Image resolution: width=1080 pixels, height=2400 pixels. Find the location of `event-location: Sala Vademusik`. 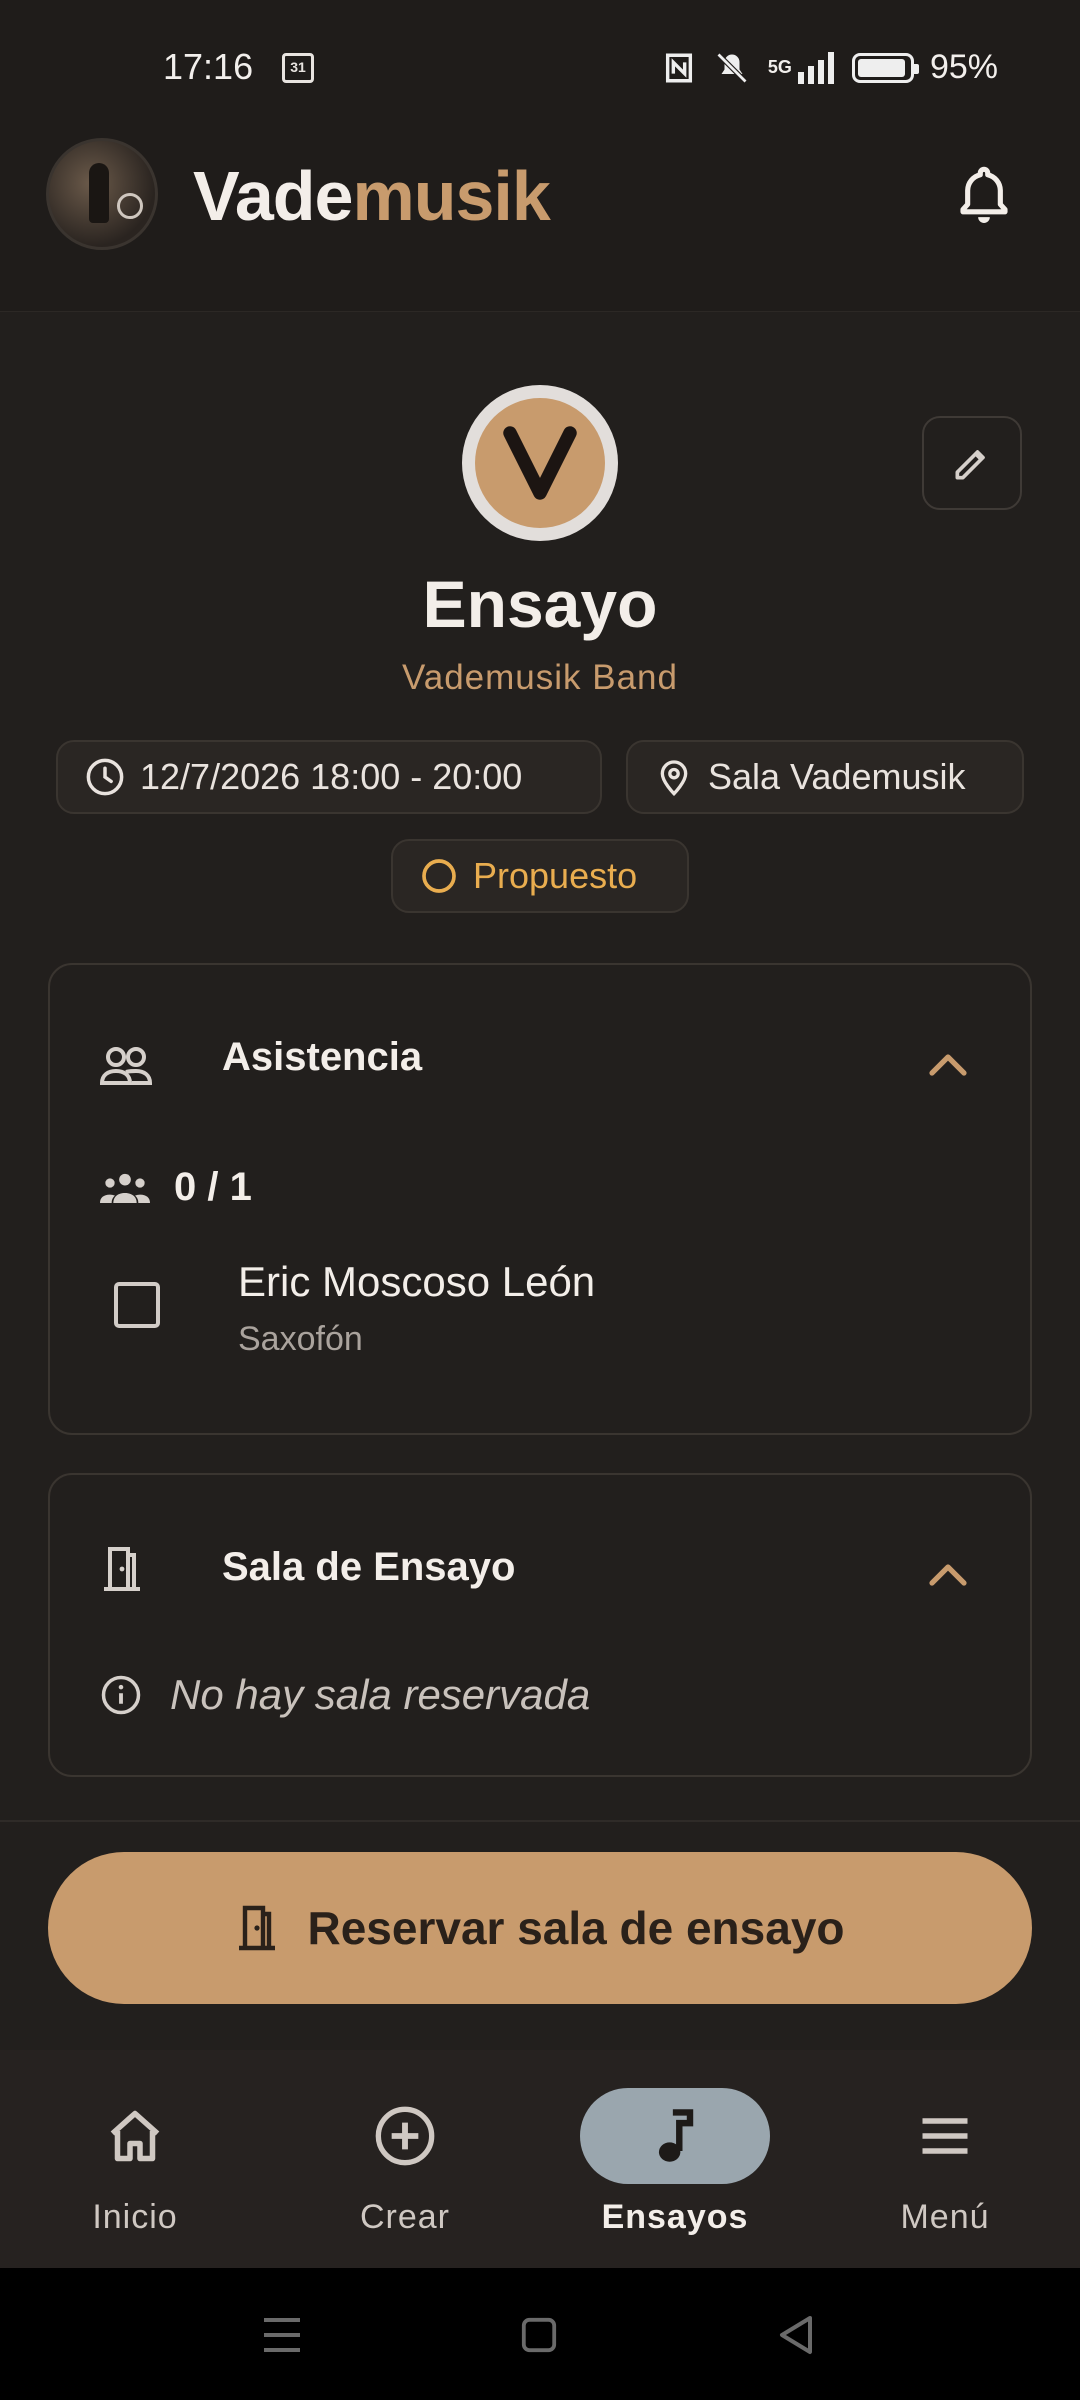

event-location: Sala Vademusik is located at coordinates (837, 776).